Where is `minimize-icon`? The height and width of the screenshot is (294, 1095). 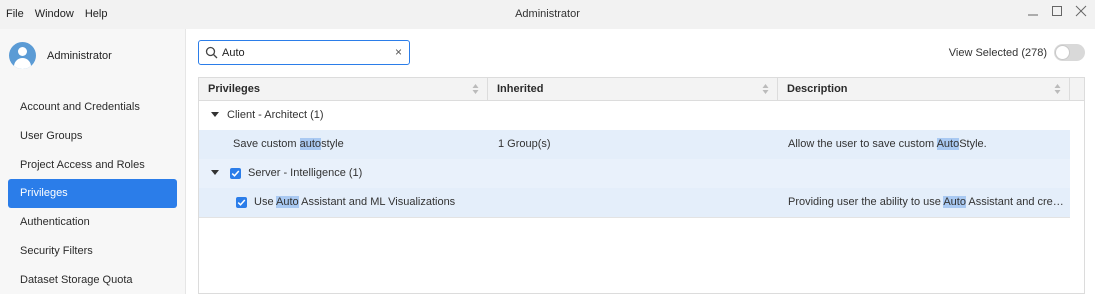 minimize-icon is located at coordinates (1033, 11).